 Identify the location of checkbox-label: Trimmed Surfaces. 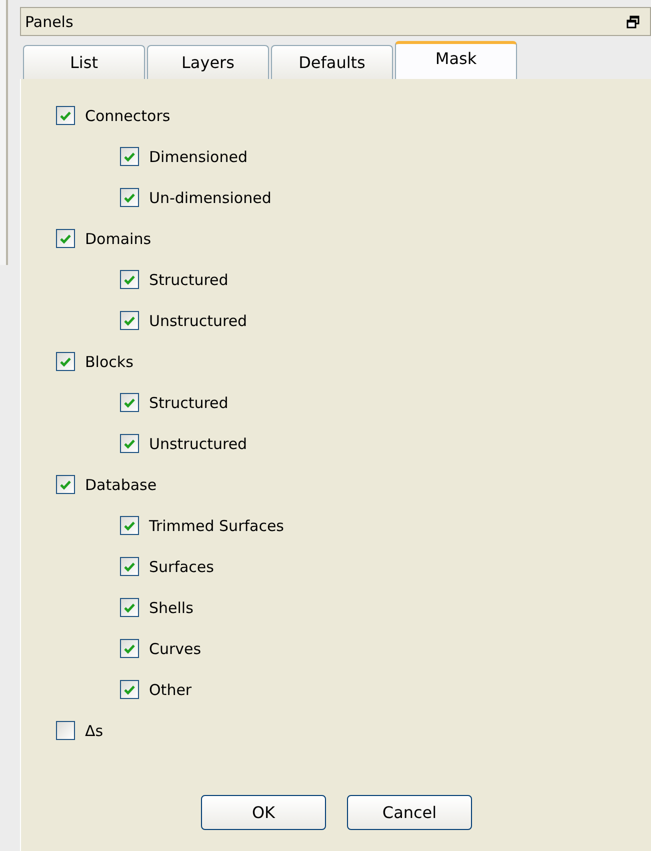
(216, 525).